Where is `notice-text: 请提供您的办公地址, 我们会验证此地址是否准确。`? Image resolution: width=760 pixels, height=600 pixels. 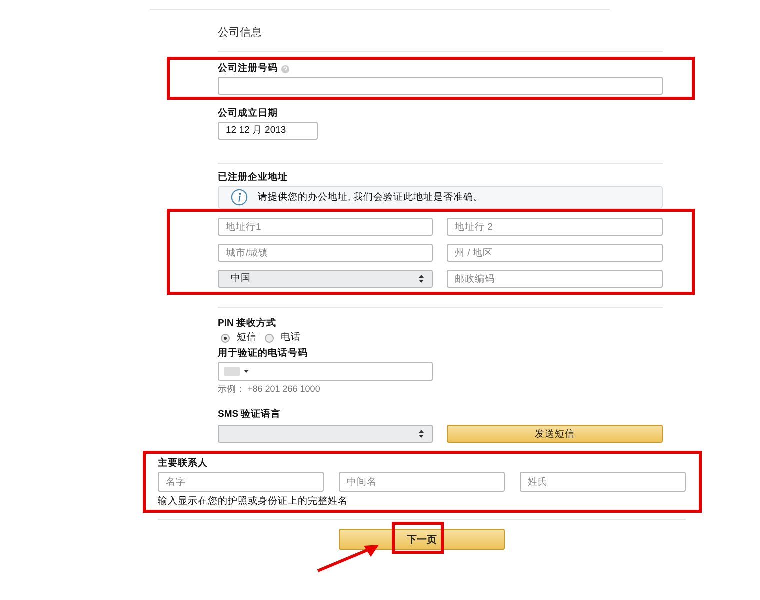
notice-text: 请提供您的办公地址, 我们会验证此地址是否准确。 is located at coordinates (371, 198).